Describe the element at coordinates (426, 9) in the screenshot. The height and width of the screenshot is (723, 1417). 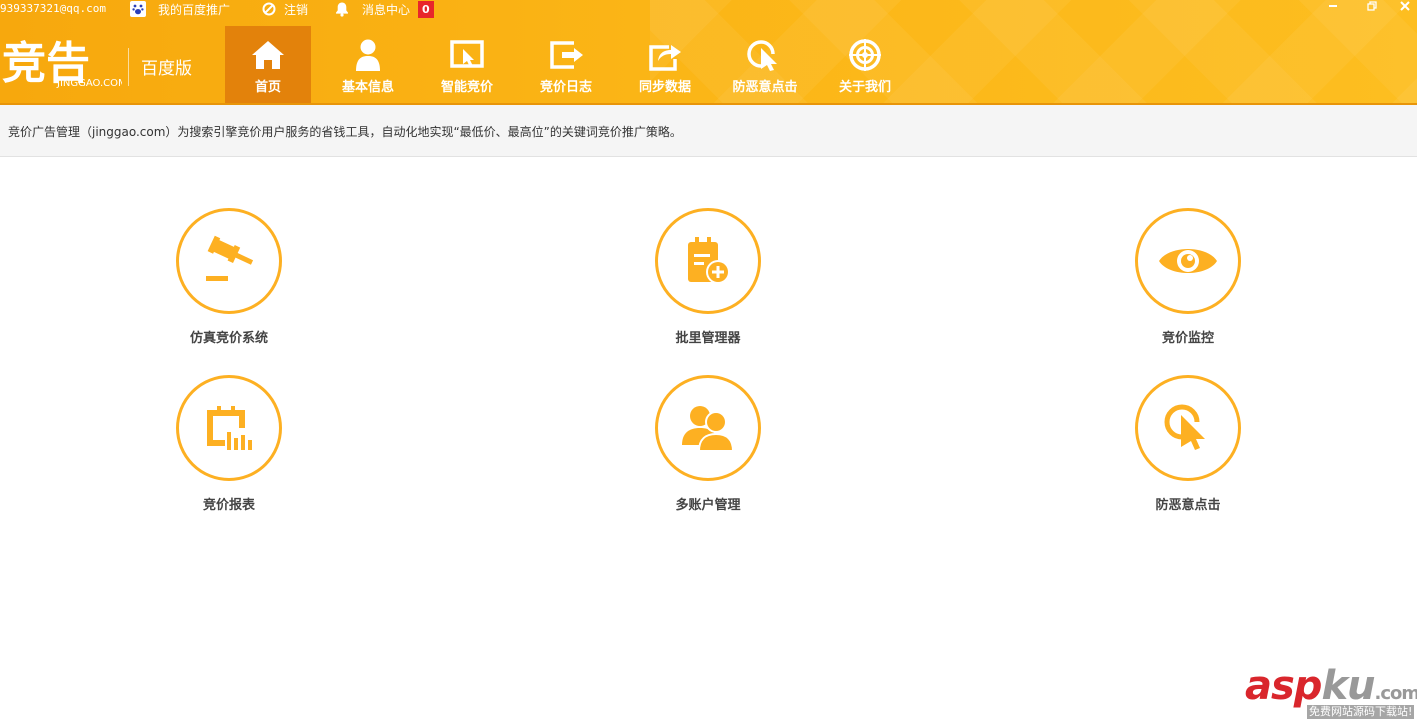
I see `message-count-badge: 0` at that location.